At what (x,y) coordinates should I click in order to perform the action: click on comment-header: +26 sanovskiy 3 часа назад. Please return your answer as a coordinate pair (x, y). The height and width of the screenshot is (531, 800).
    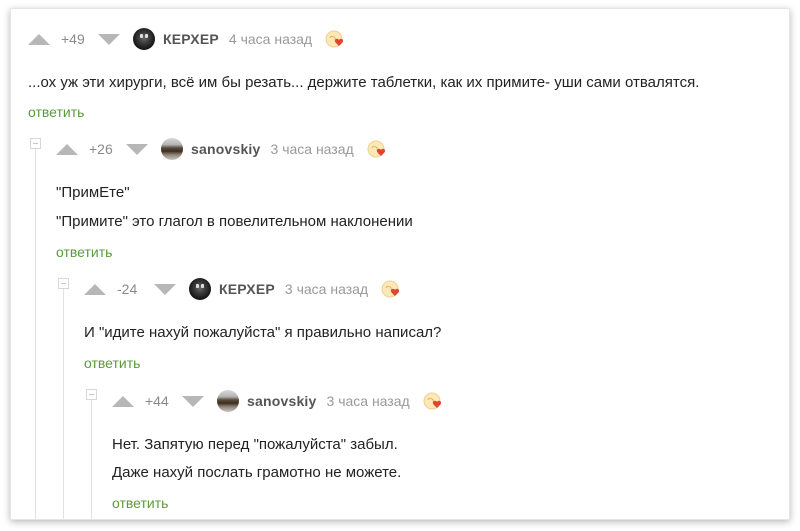
    Looking at the image, I should click on (222, 149).